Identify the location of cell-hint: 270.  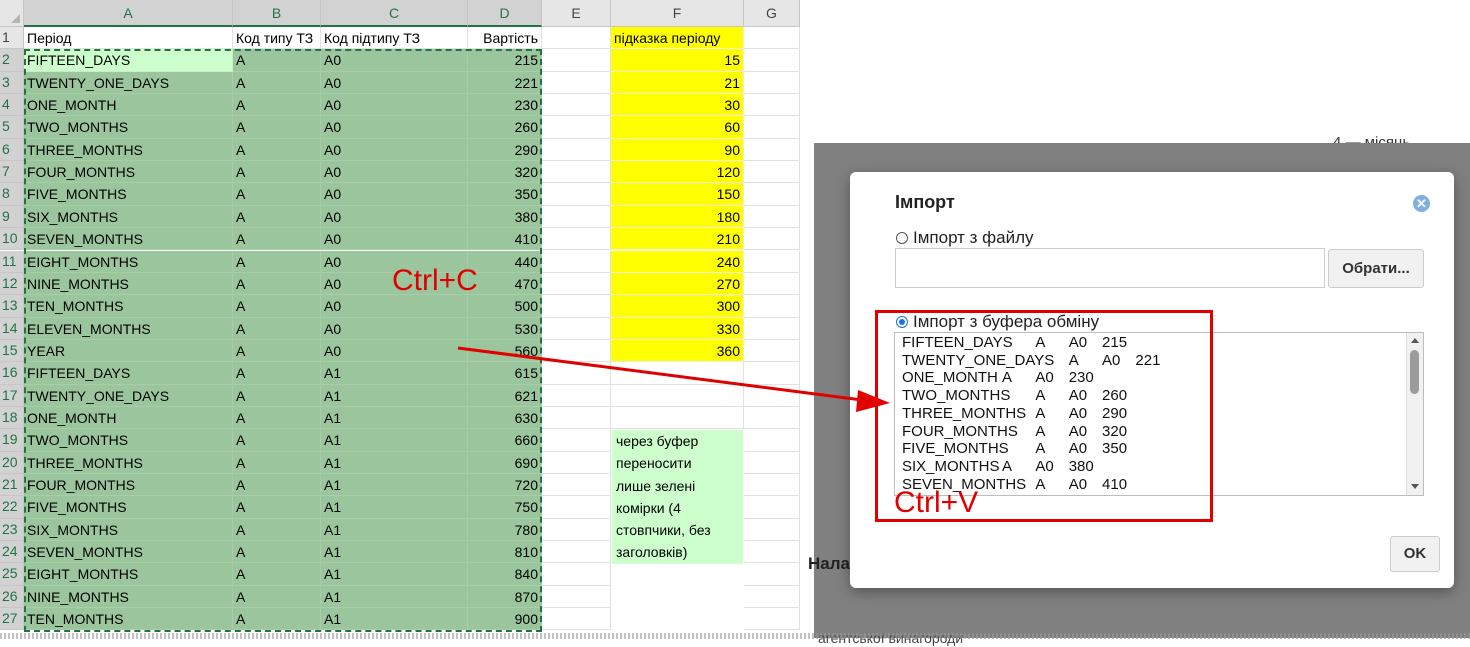
(677, 284).